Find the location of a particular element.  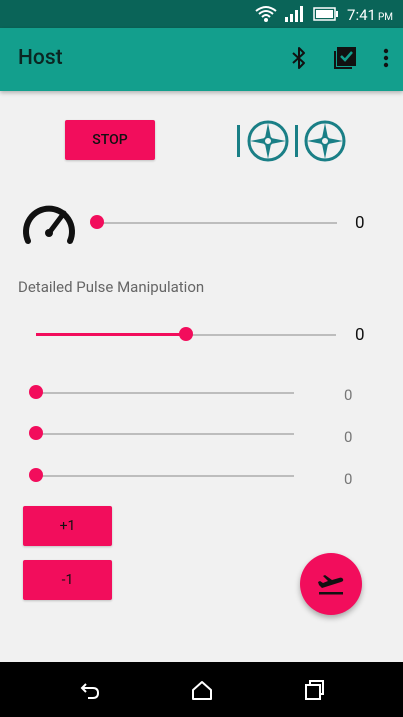

section-label: Detailed Pulse Manipulation is located at coordinates (111, 287).